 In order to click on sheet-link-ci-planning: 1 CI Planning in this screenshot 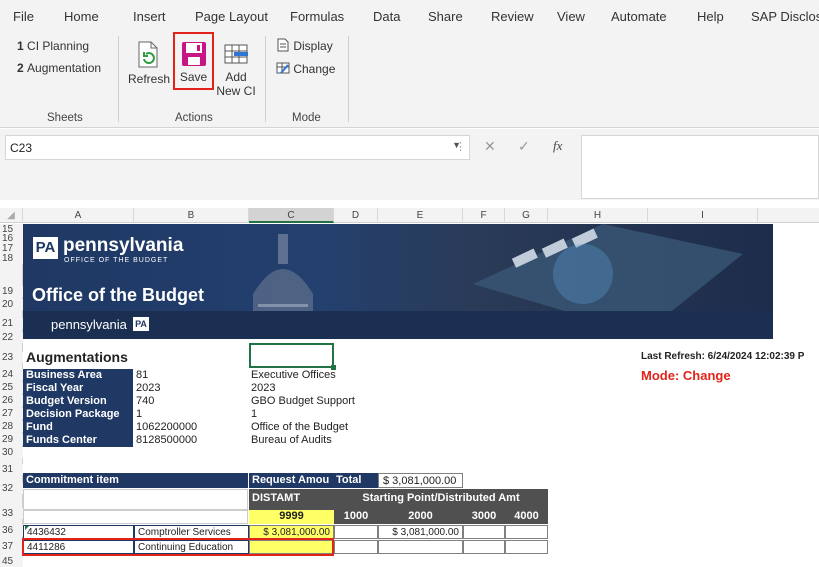, I will do `click(53, 46)`.